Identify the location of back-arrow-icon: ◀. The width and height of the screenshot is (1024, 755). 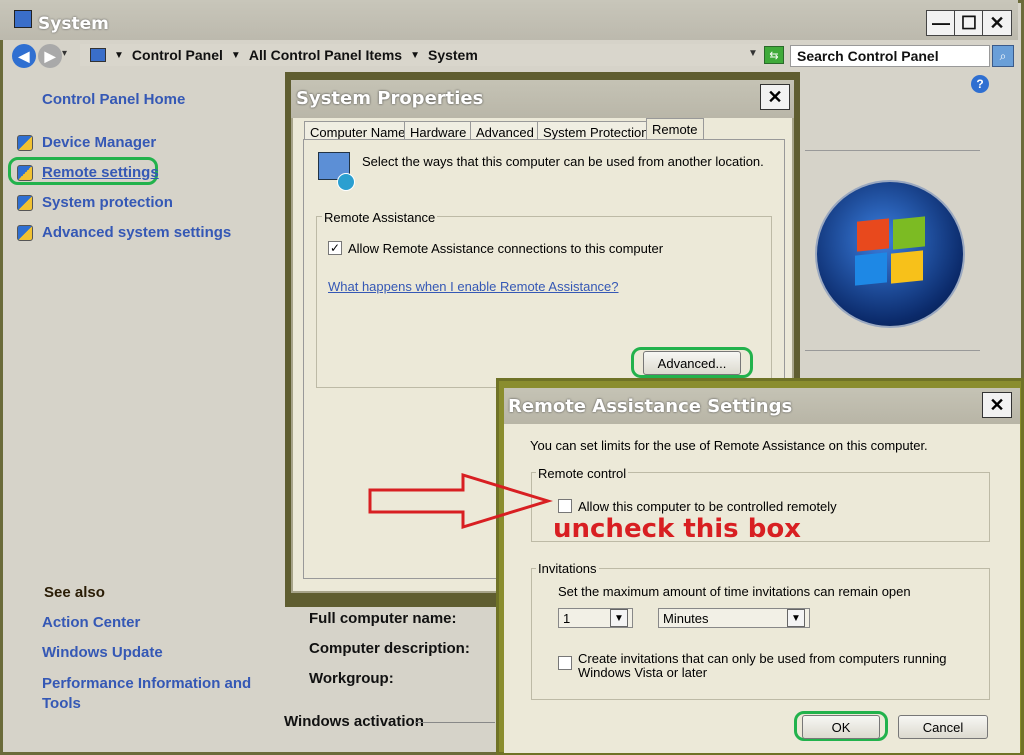
(24, 56).